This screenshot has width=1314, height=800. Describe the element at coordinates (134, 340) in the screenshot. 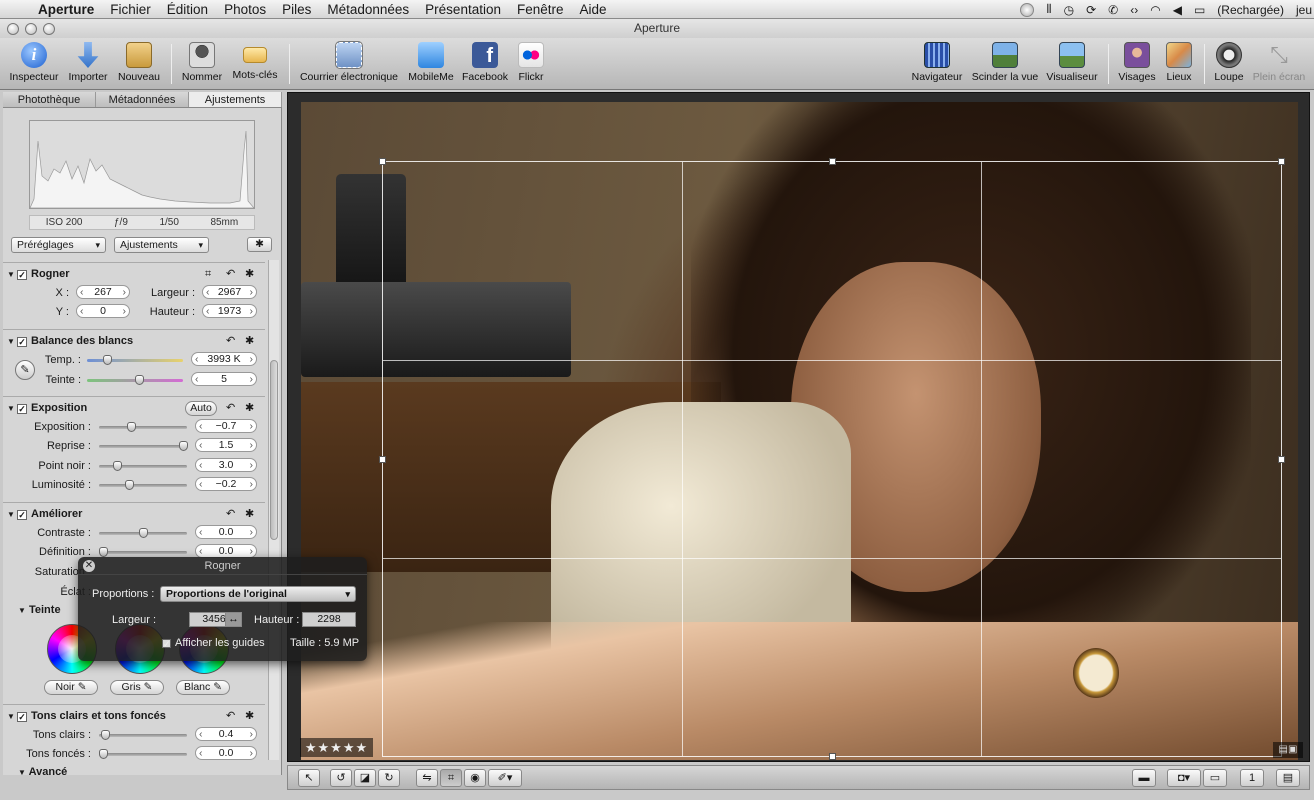

I see `white-balance-section-header: ▼ ✓ Balance des blancs ↶ ✱` at that location.